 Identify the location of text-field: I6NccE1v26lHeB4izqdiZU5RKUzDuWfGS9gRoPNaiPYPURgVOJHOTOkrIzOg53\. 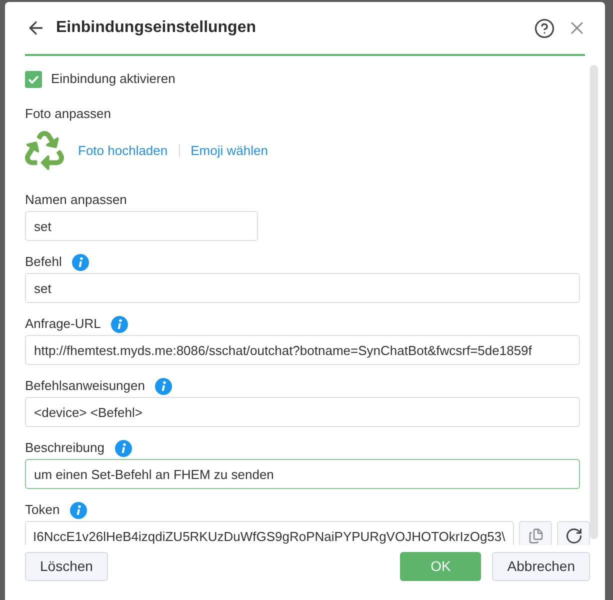
(269, 533).